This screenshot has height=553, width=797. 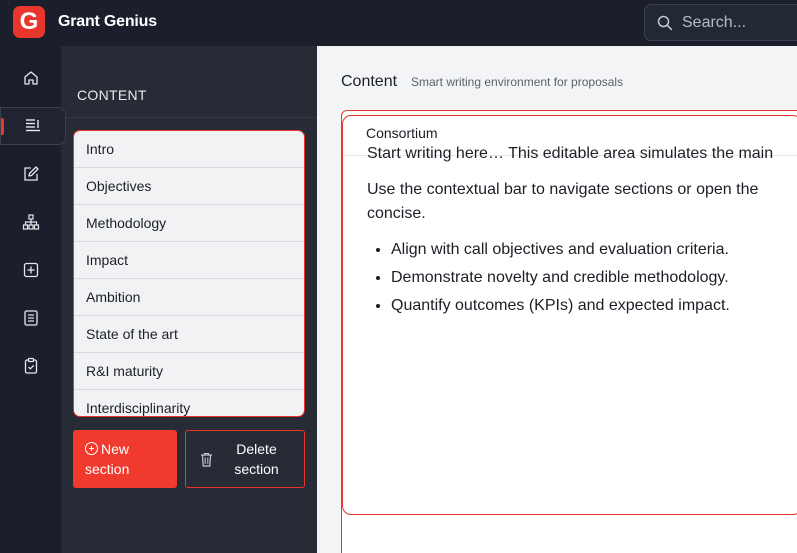 I want to click on search-icon, so click(x=665, y=22).